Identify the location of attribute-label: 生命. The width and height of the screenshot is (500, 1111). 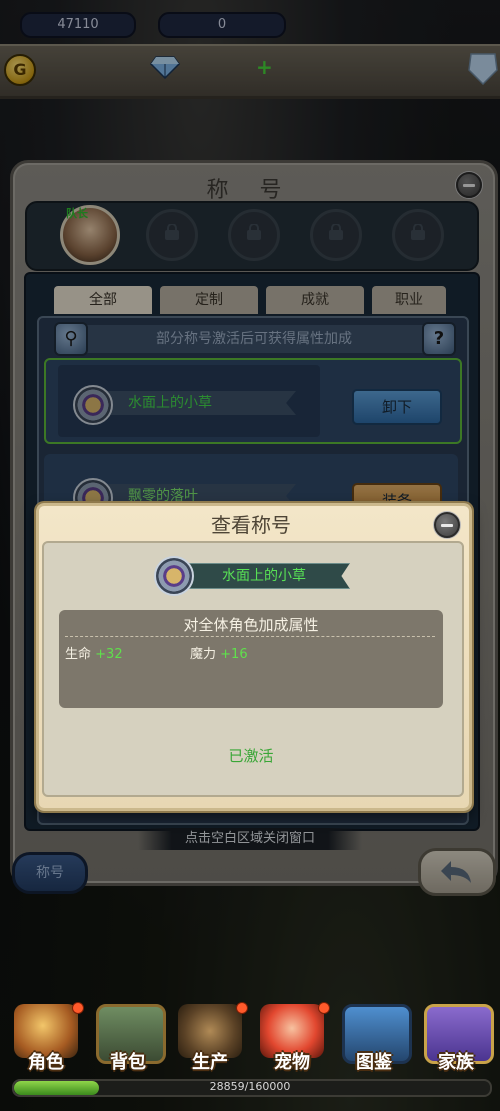
(78, 654).